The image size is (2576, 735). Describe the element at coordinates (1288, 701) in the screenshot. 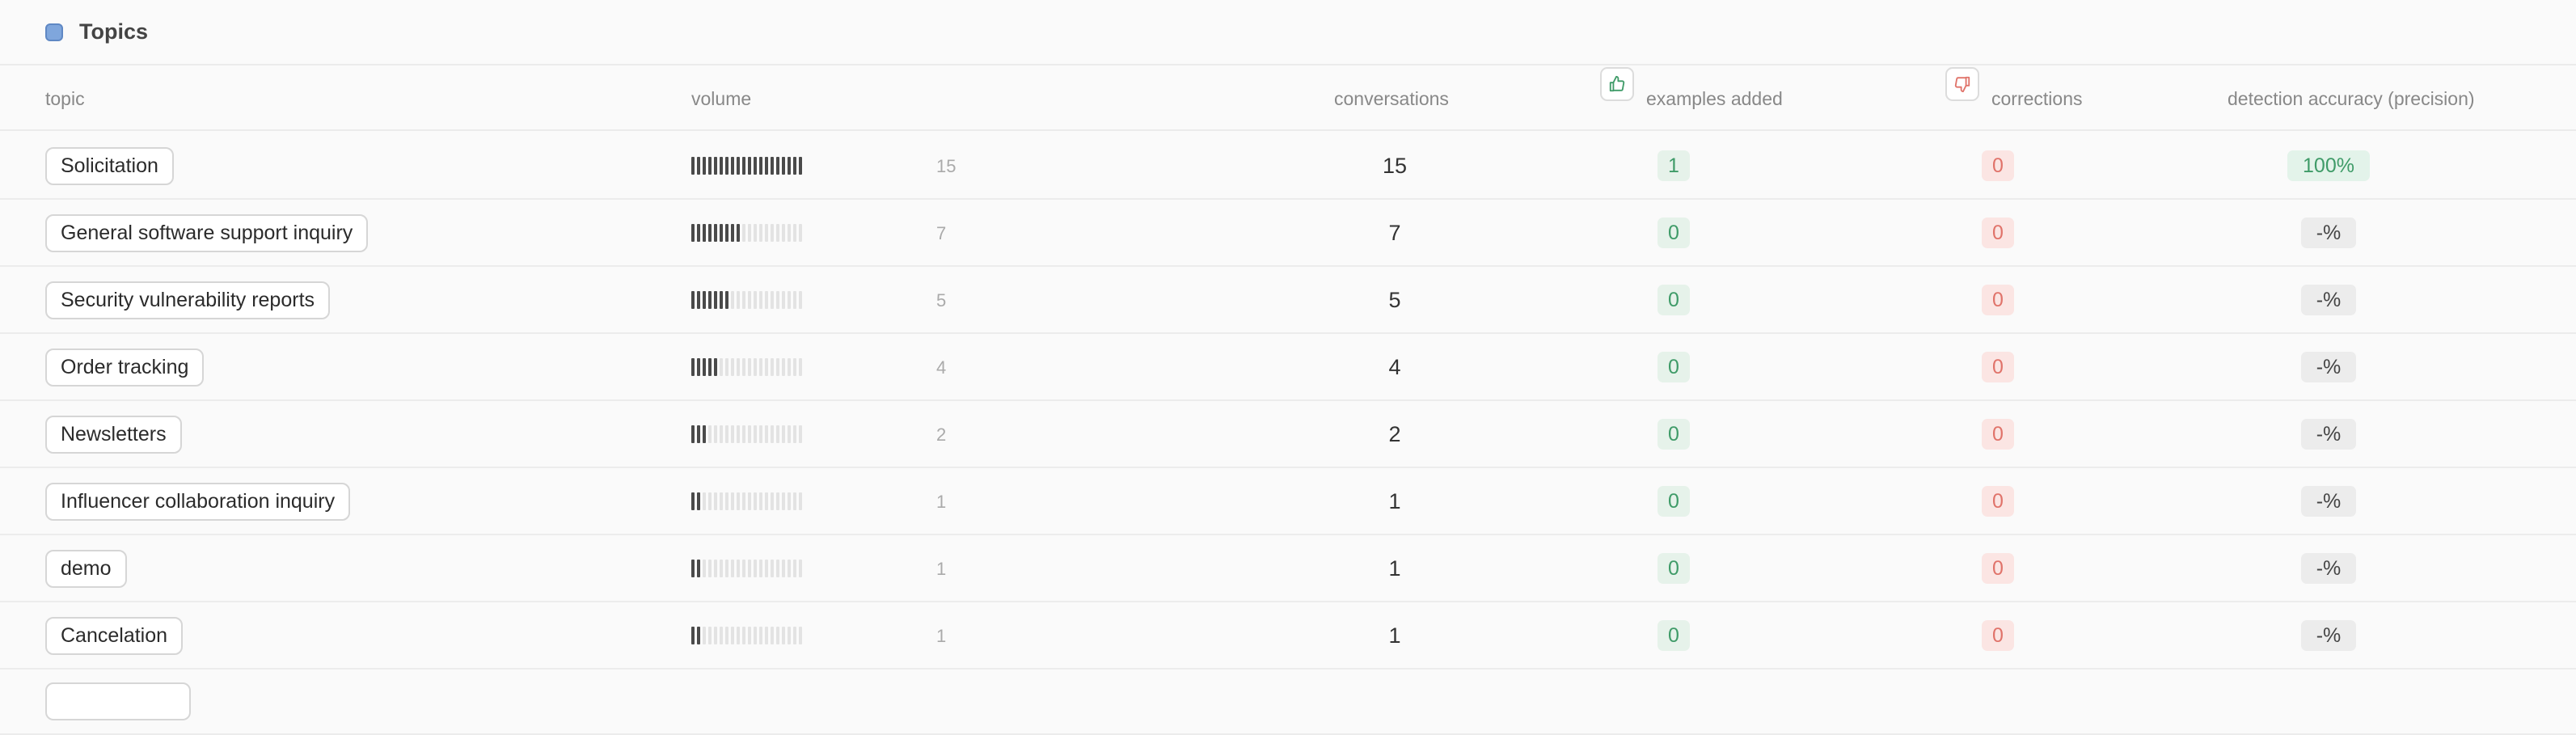

I see `table-row` at that location.